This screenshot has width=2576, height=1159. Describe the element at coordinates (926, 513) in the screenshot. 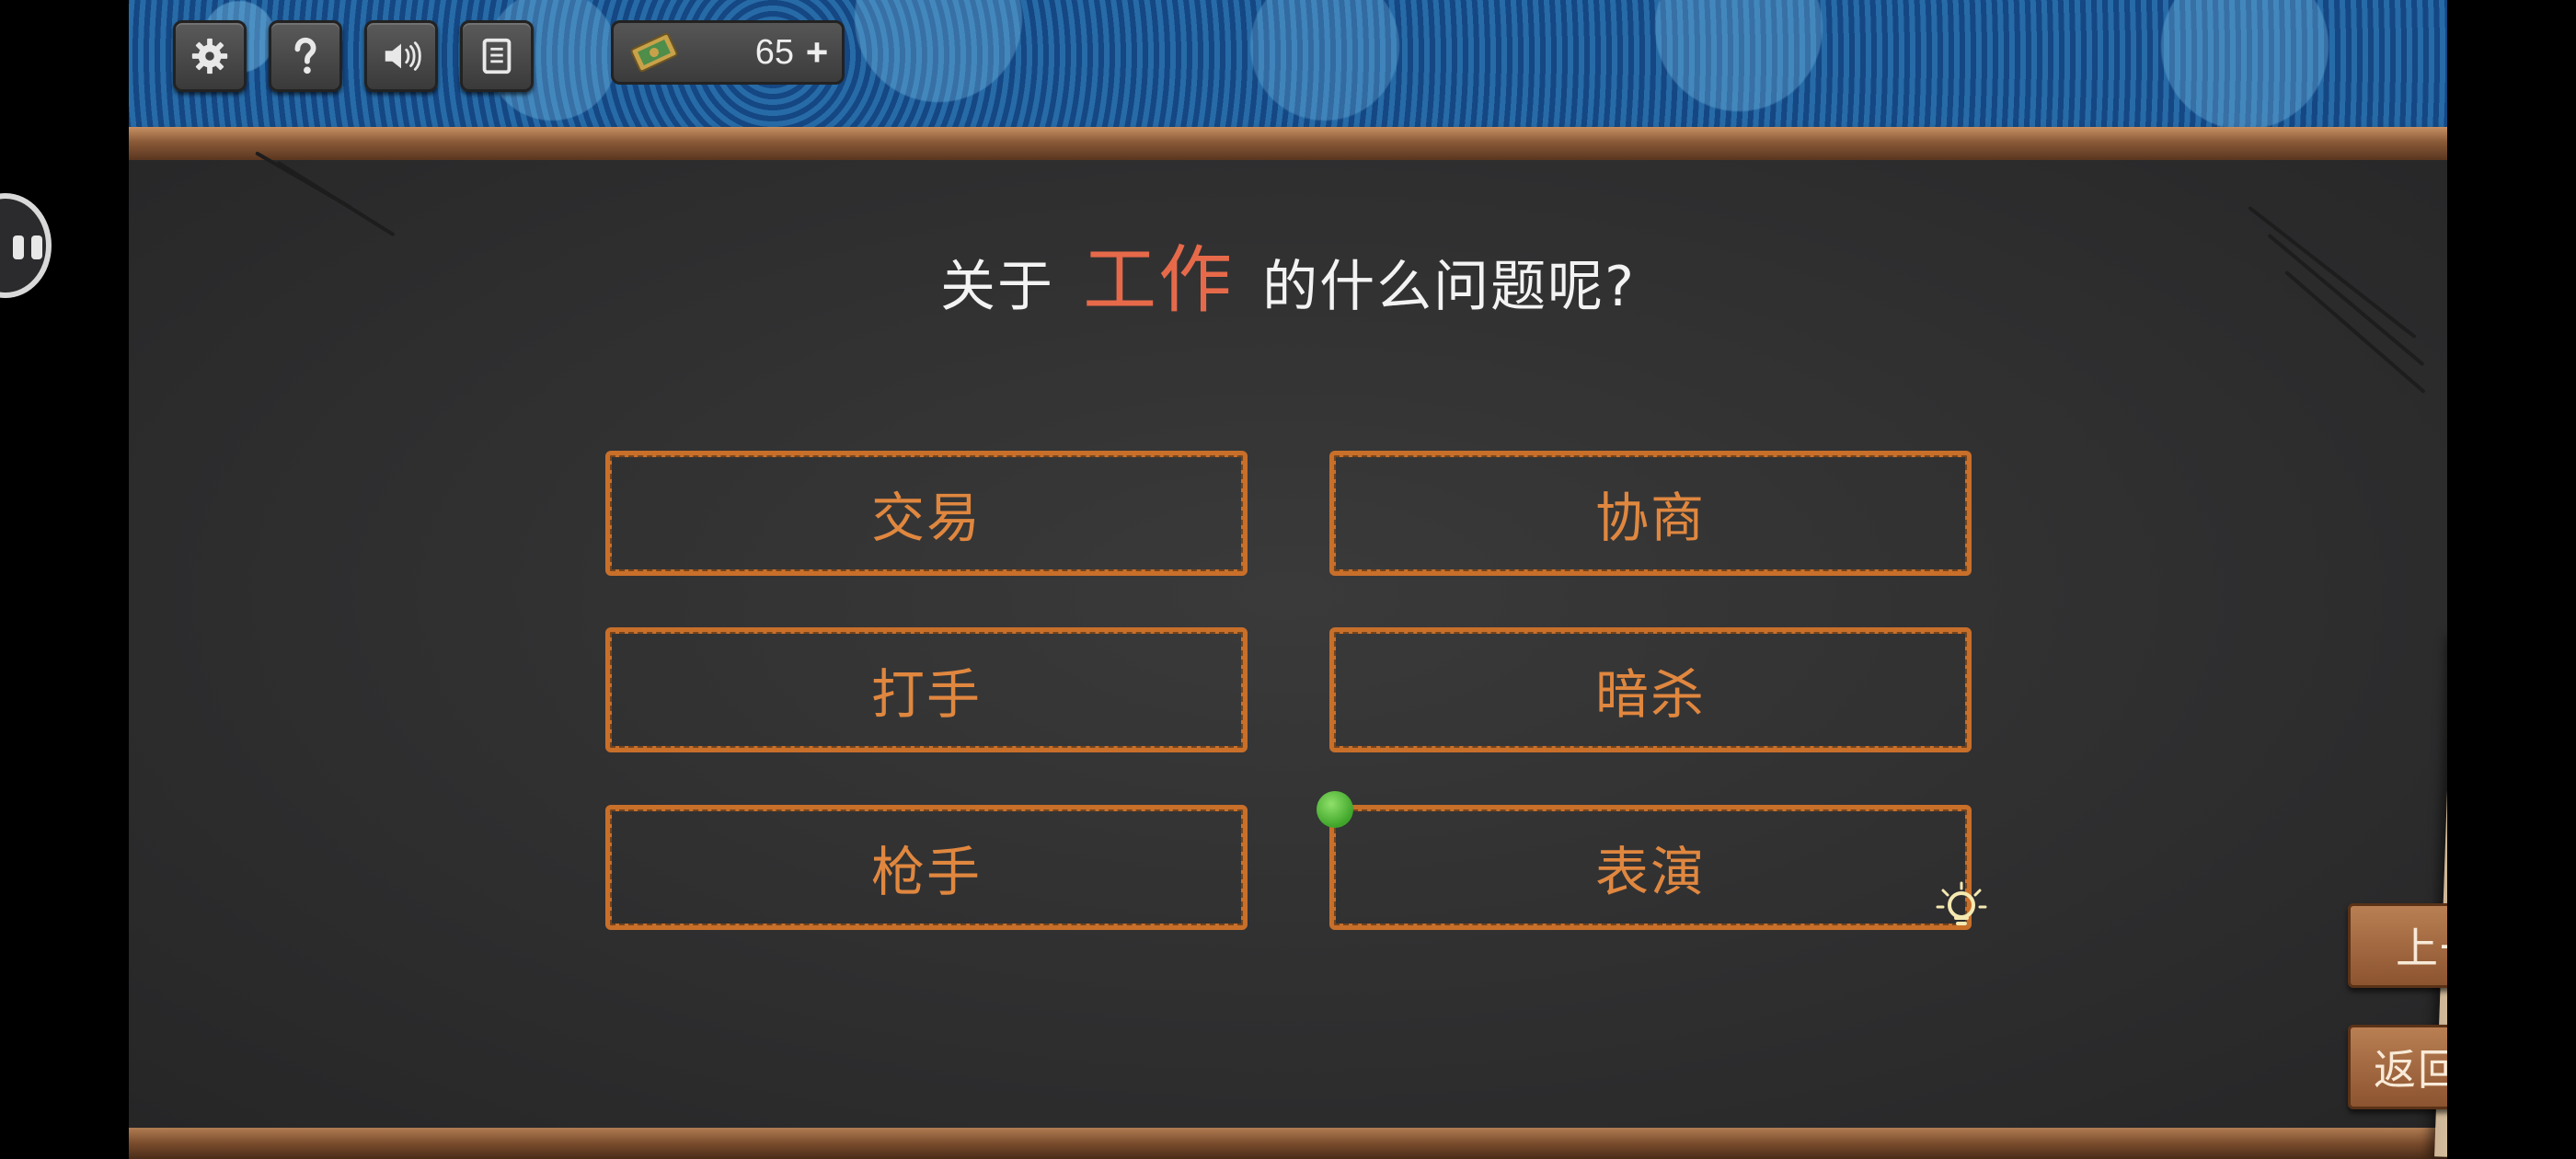

I see `choice-button: 交易` at that location.